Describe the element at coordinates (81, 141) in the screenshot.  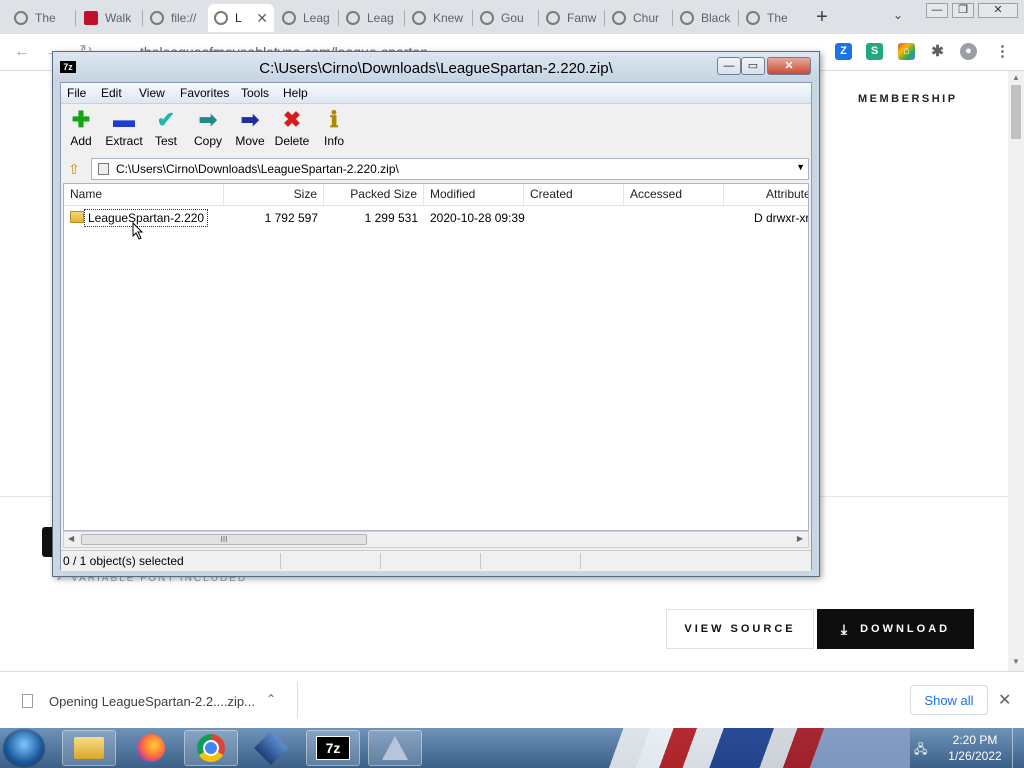
I see `add-label: Add` at that location.